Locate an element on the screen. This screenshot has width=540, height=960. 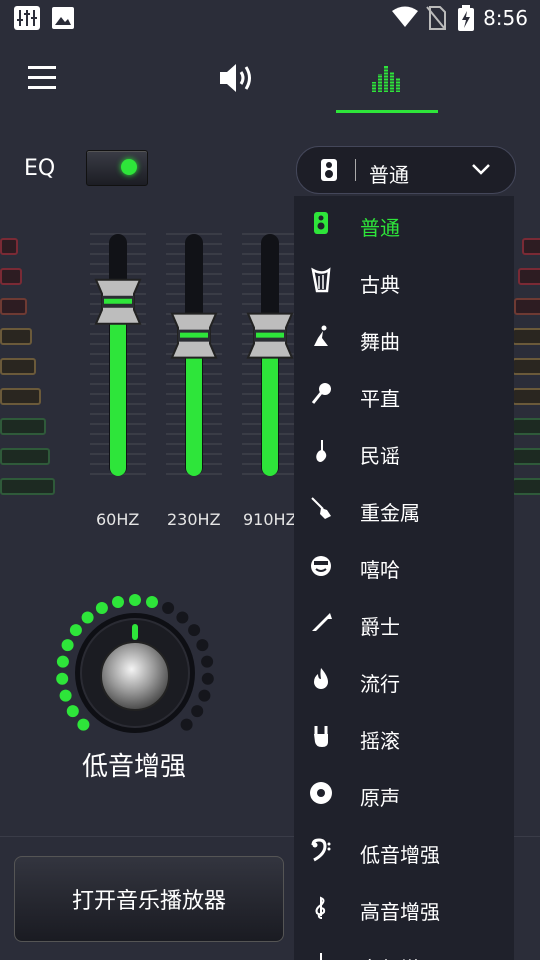
eq-led-indicator is located at coordinates (129, 167).